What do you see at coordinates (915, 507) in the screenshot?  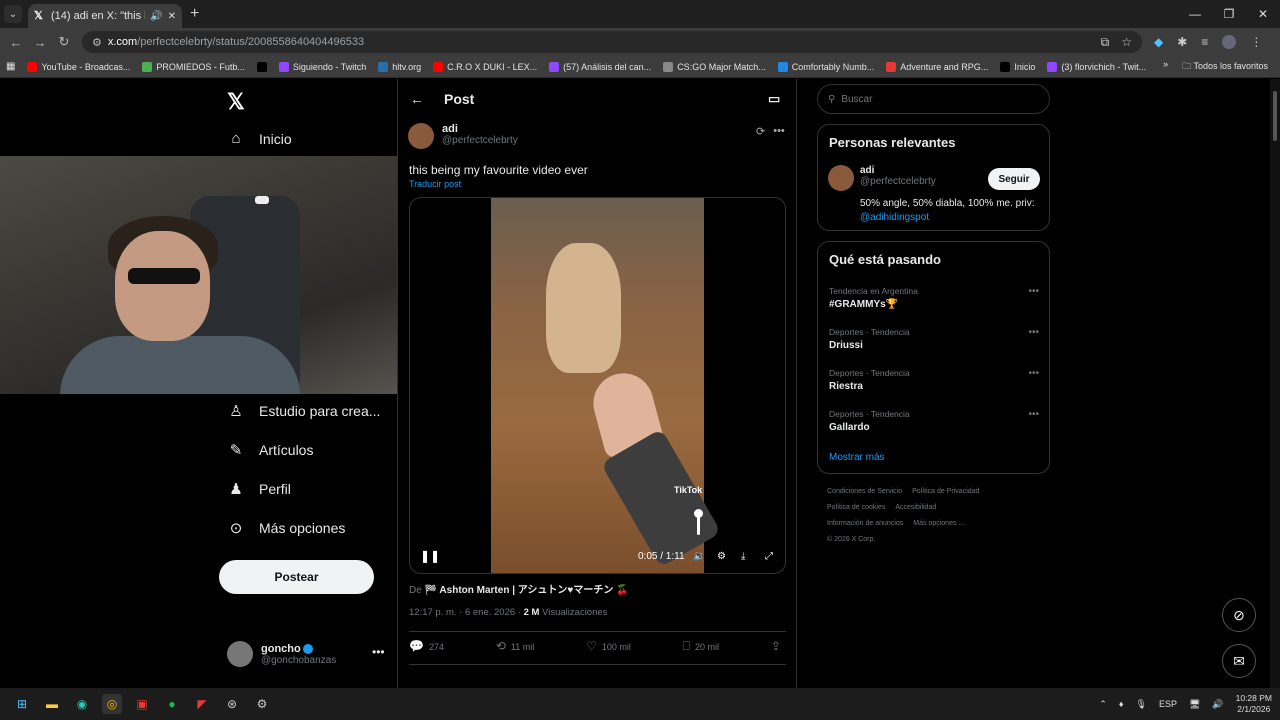 I see `footer-link: Accesibilidad` at bounding box center [915, 507].